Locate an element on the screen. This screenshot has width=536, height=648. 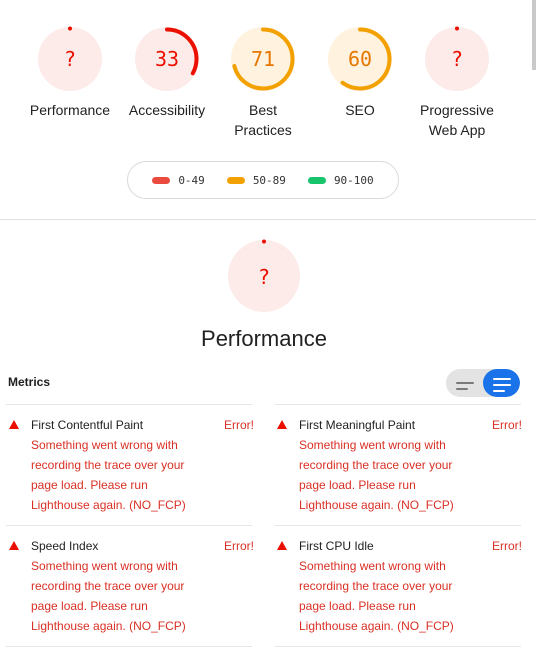
gauge-ring: 60 is located at coordinates (360, 59).